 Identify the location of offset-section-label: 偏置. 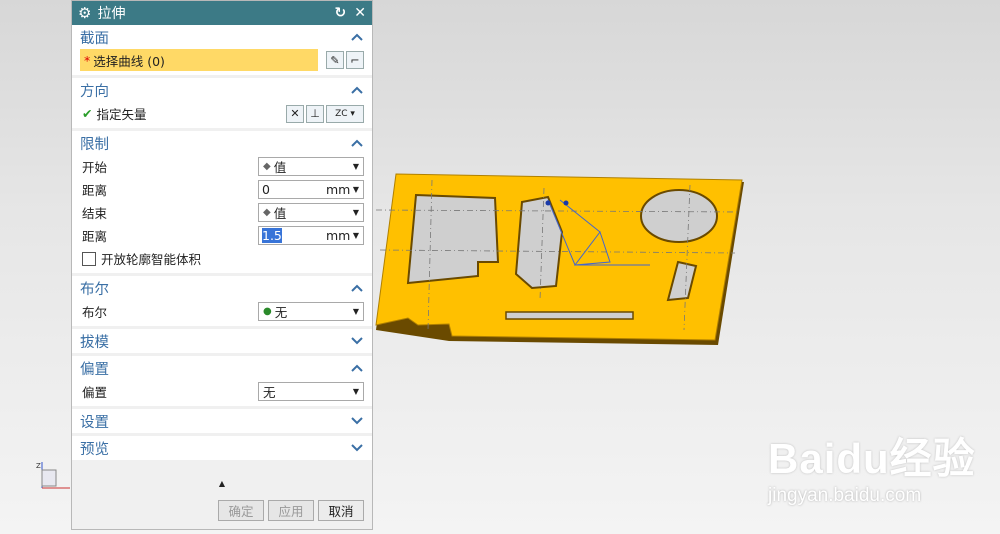
(94, 369).